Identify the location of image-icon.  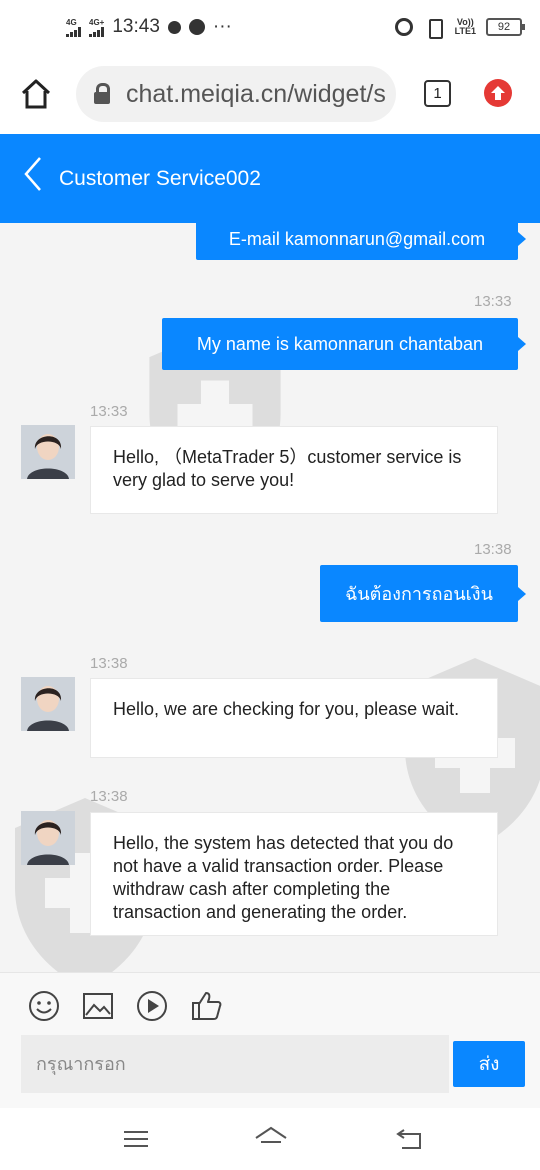
(98, 1006).